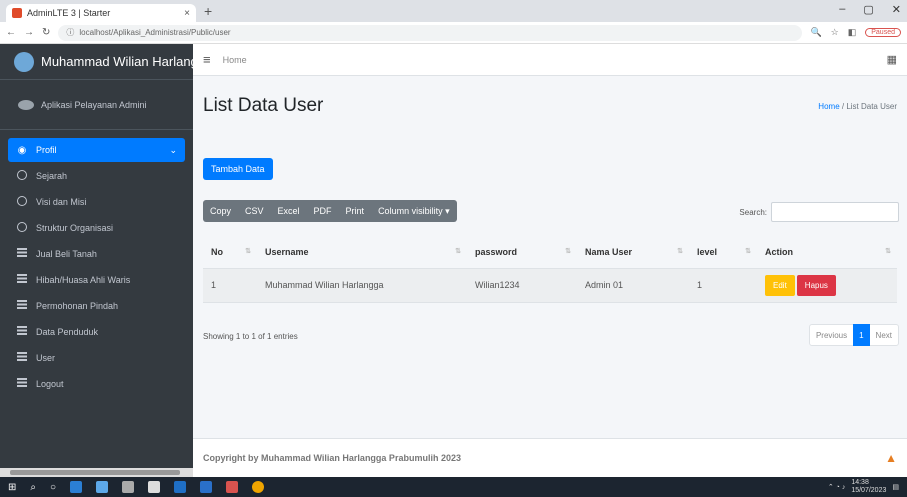 This screenshot has height=497, width=907. What do you see at coordinates (102, 487) in the screenshot?
I see `file-explorer-icon` at bounding box center [102, 487].